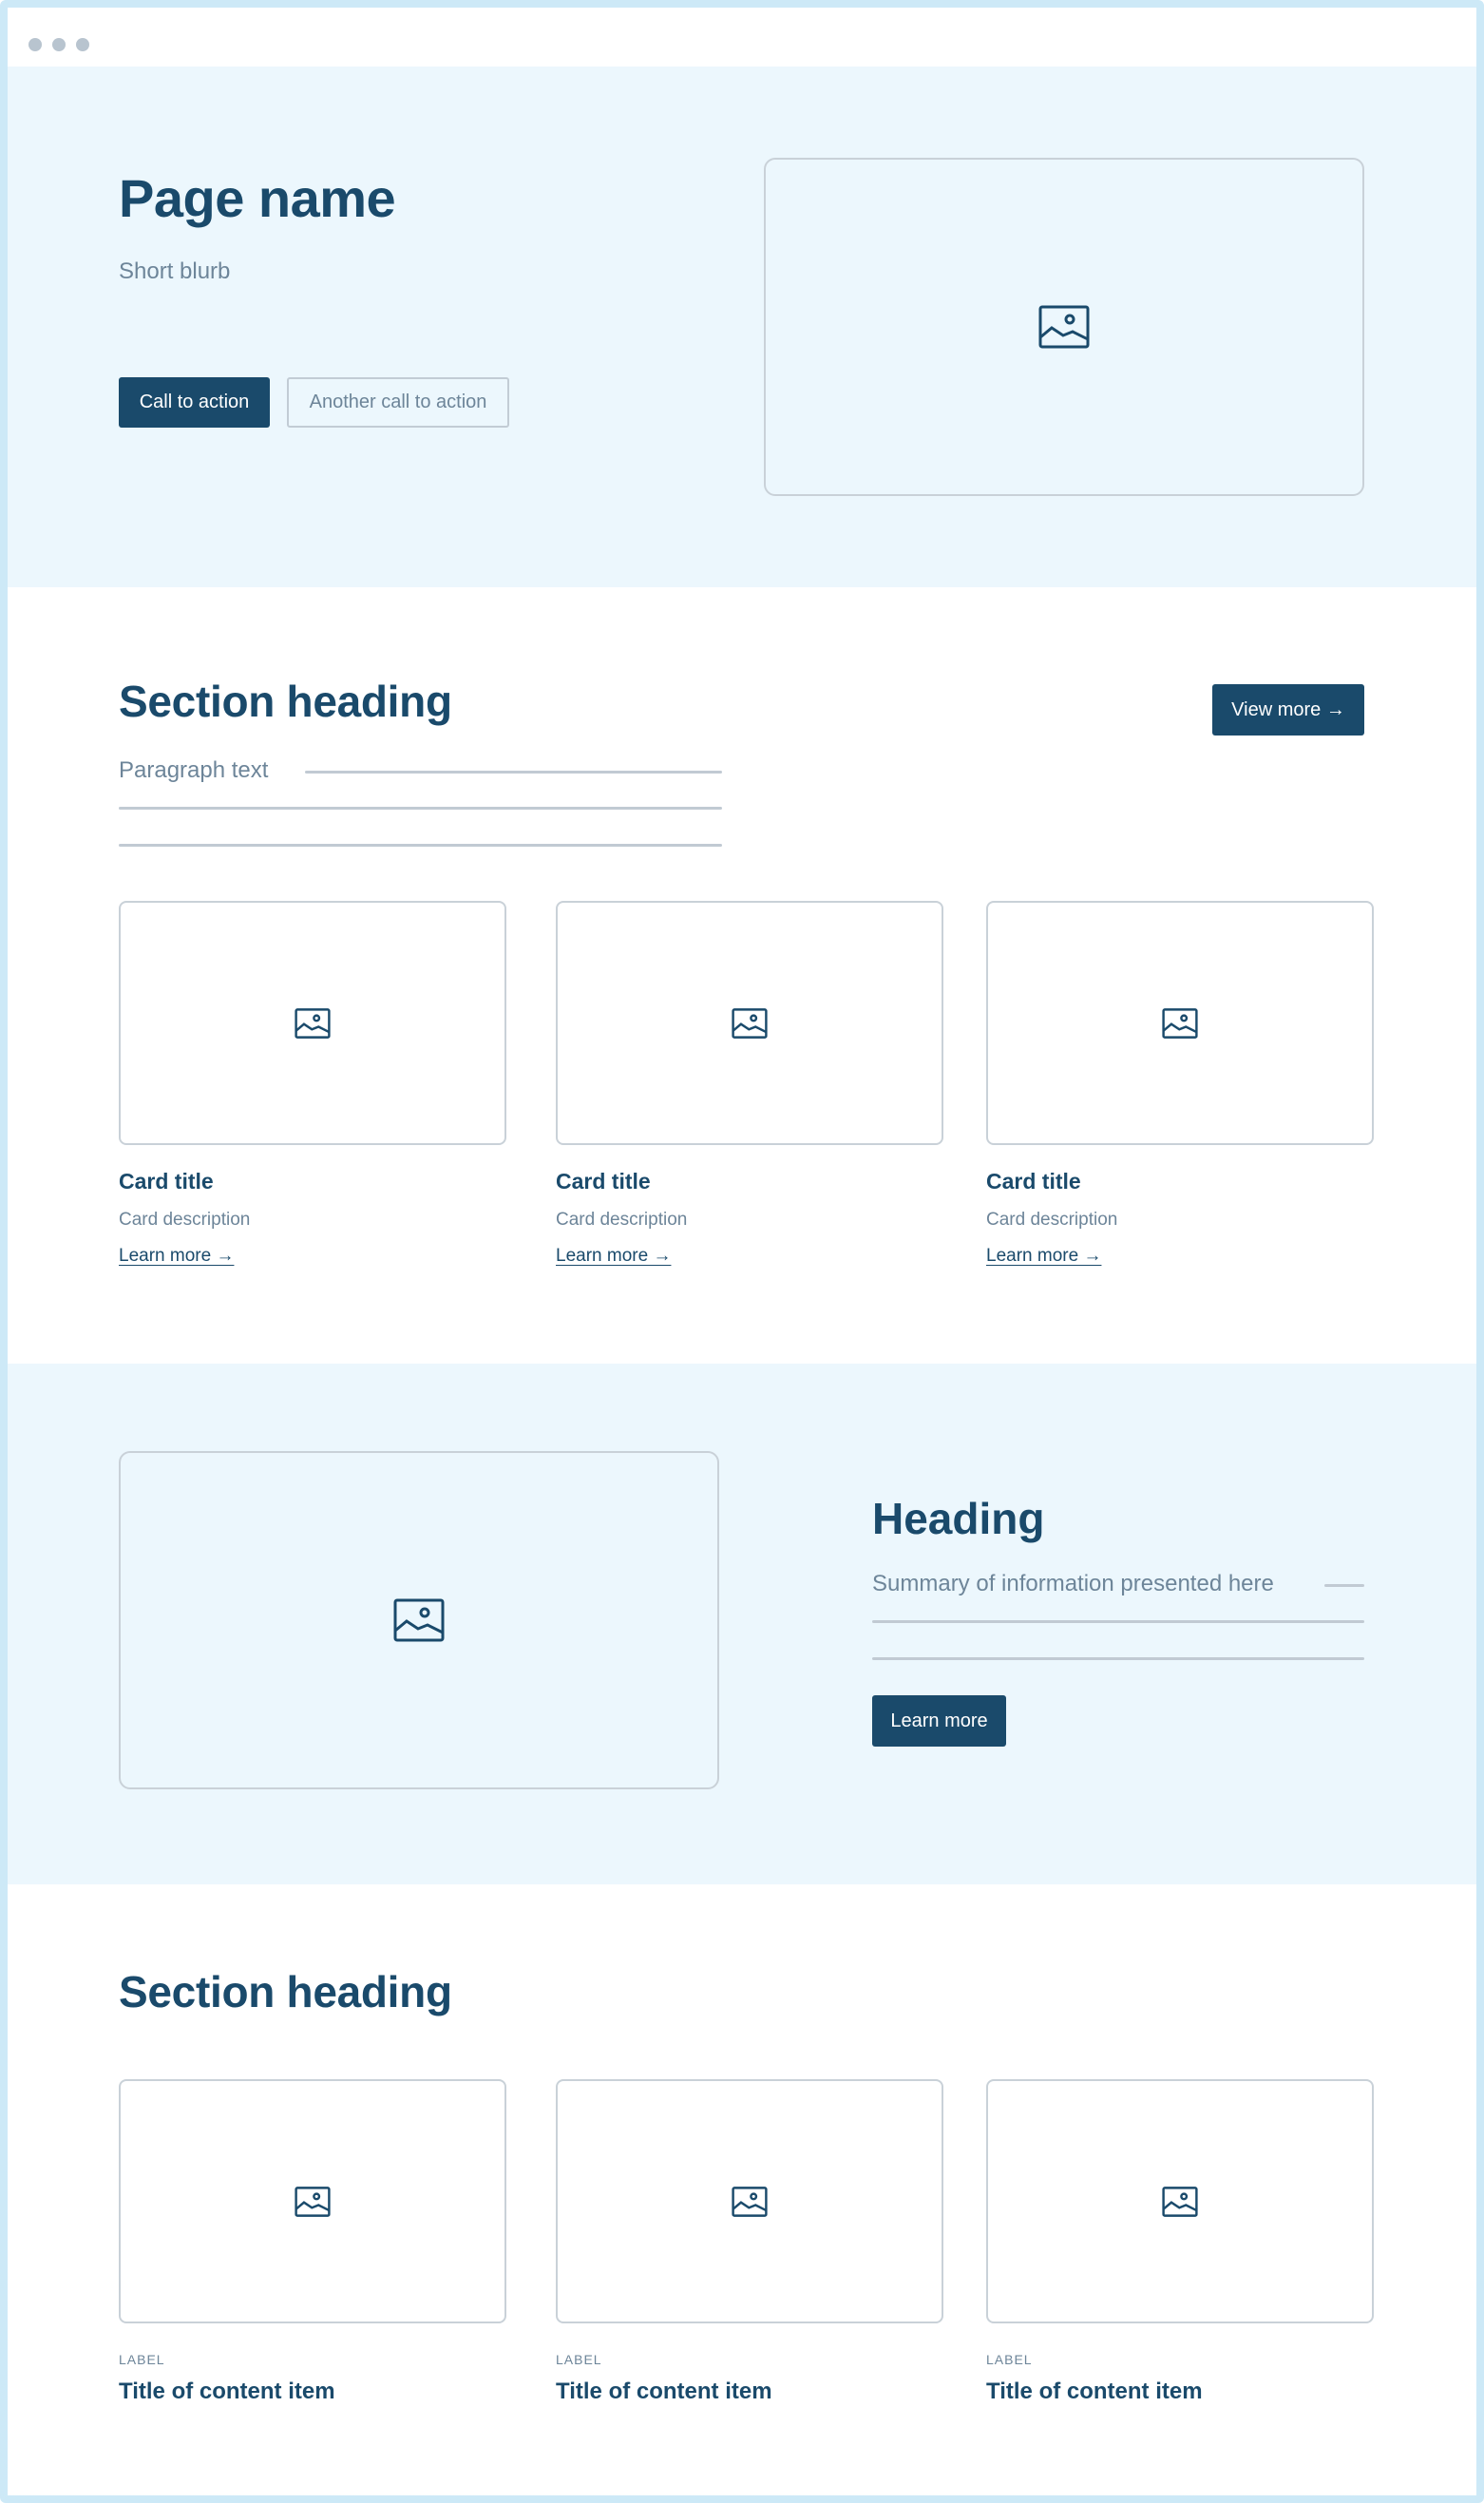  Describe the element at coordinates (398, 402) in the screenshot. I see `secondary-call-to-action-button: Another call to action` at that location.